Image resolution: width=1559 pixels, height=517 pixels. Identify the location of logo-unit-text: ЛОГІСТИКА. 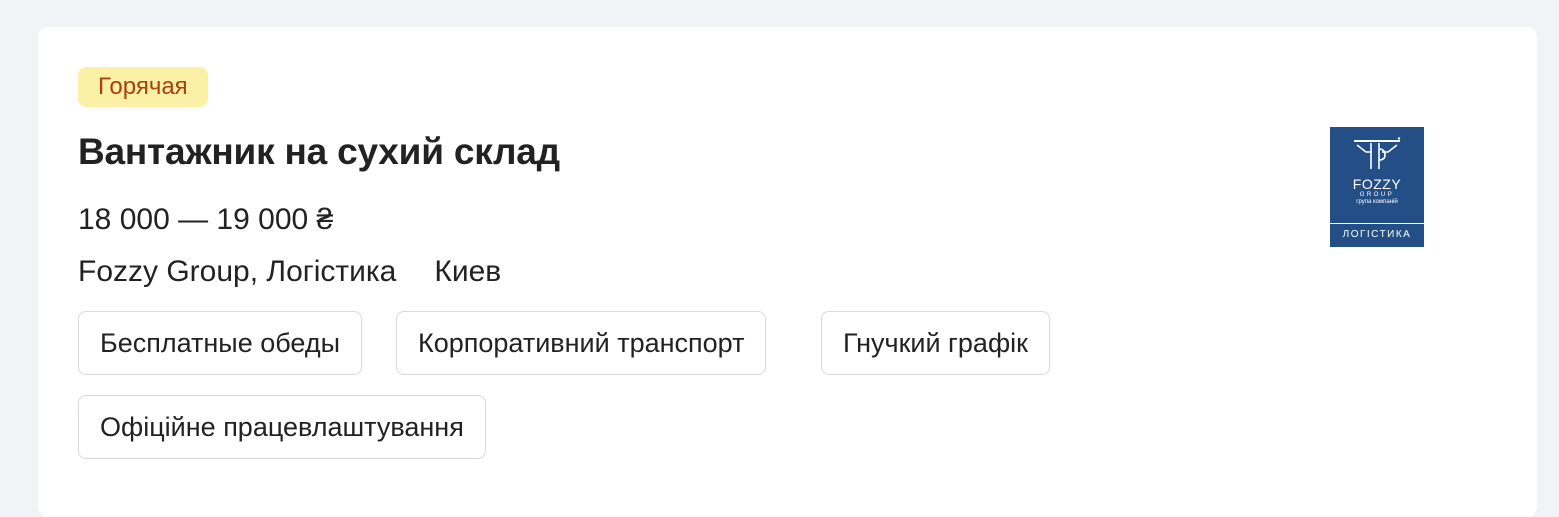
(1377, 234).